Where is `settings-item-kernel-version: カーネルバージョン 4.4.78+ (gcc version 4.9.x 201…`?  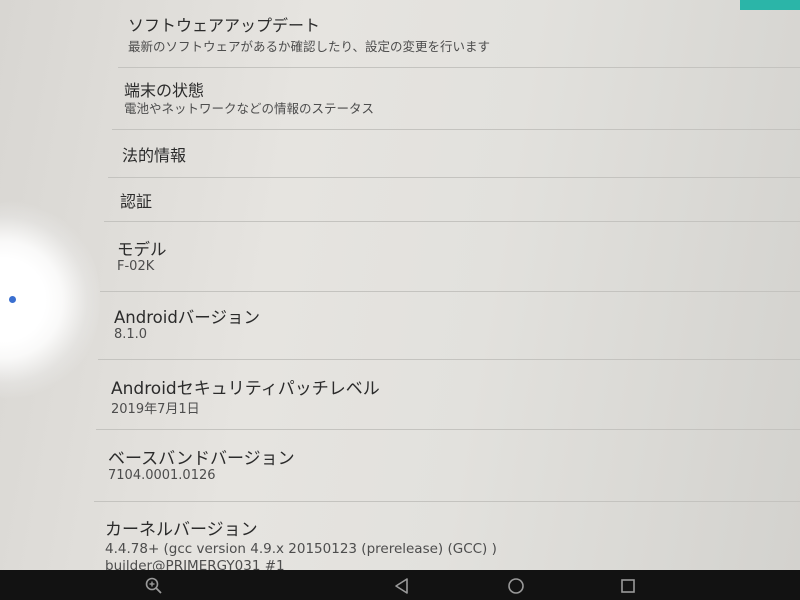
settings-item-kernel-version: カーネルバージョン 4.4.78+ (gcc version 4.9.x 201… is located at coordinates (446, 536).